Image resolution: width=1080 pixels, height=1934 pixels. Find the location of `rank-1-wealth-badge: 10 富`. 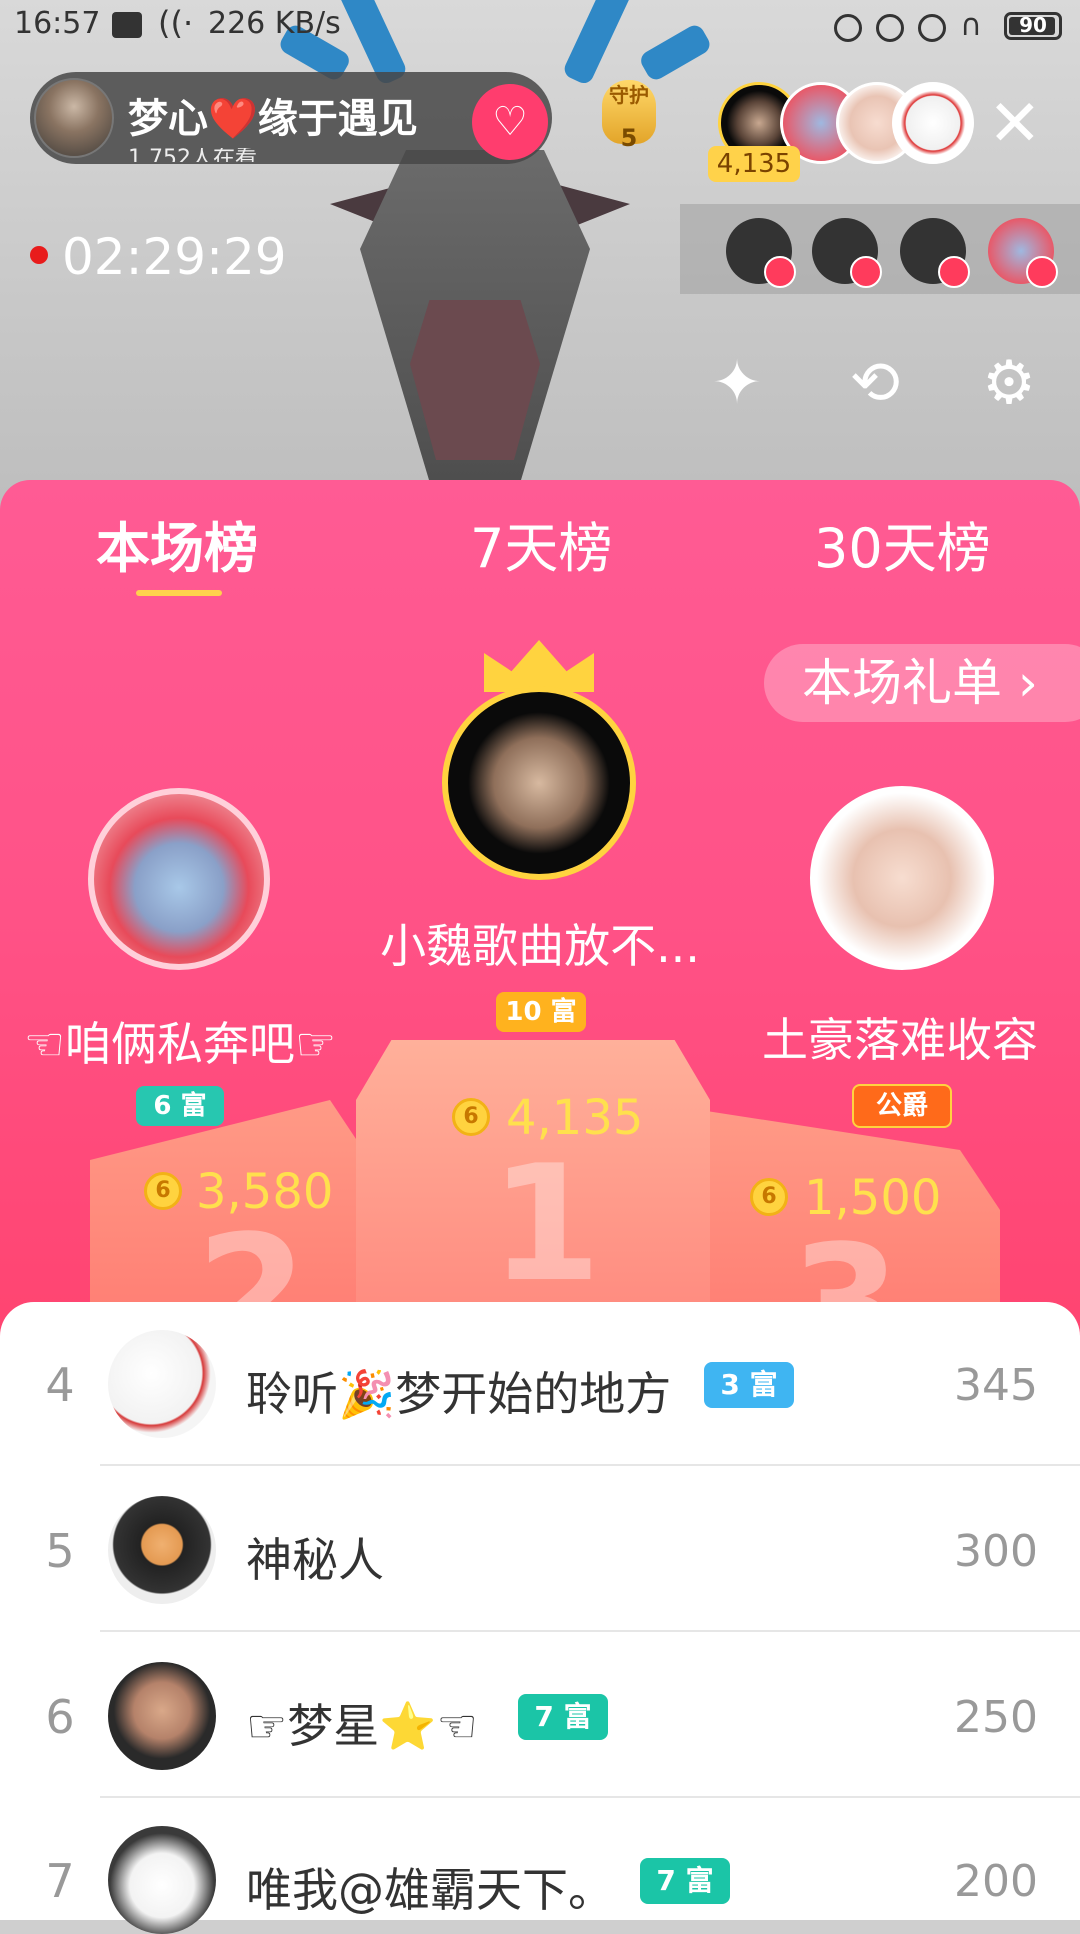

rank-1-wealth-badge: 10 富 is located at coordinates (541, 1012).